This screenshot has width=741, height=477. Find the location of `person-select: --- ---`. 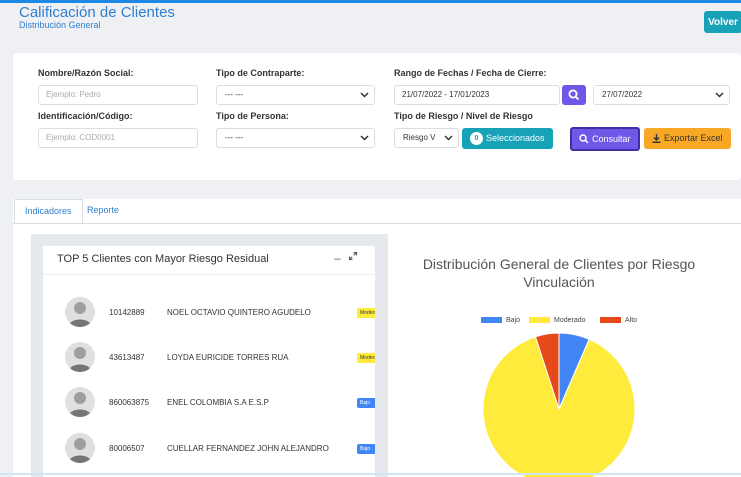

person-select: --- --- is located at coordinates (295, 138).